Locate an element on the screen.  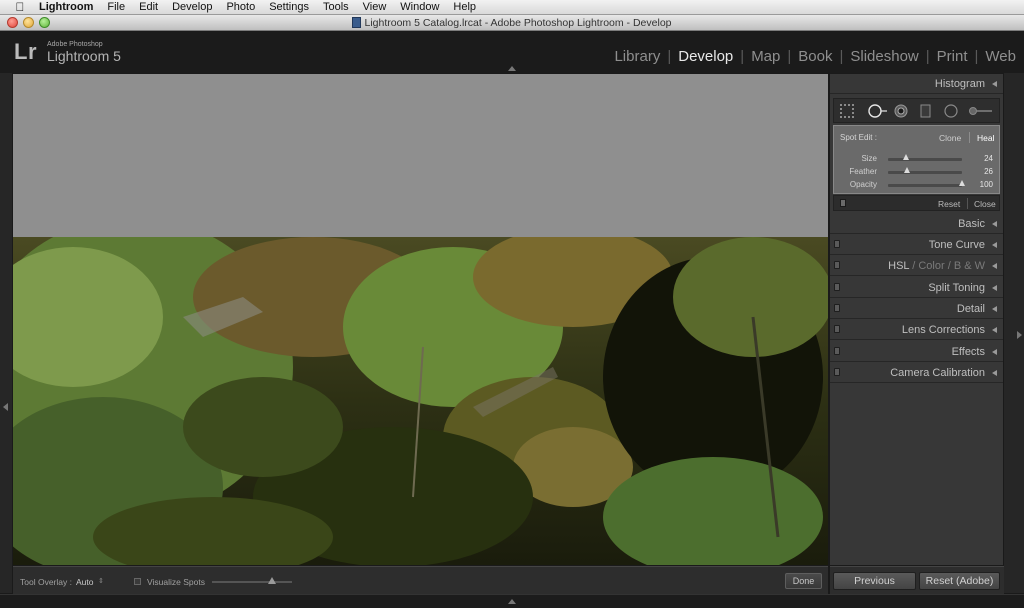
visualize-threshold-slider is located at coordinates (252, 582).